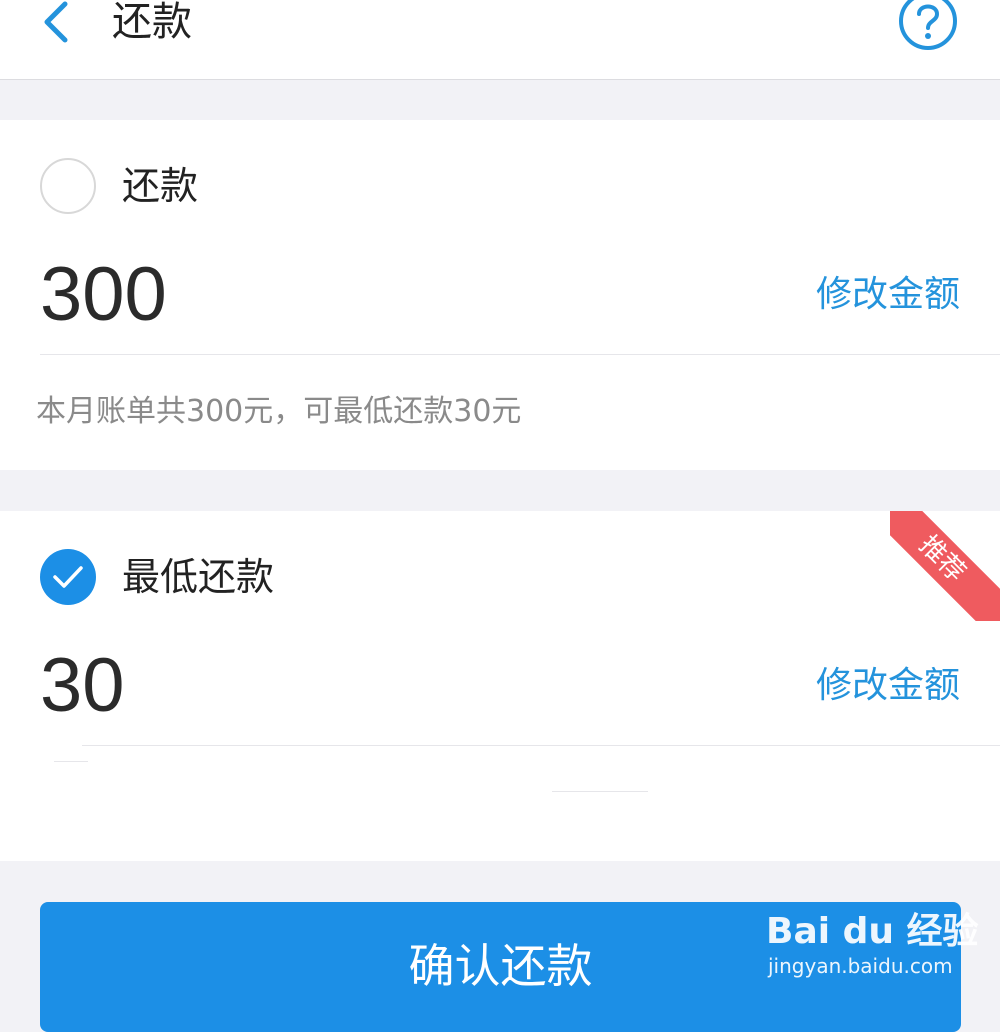 The height and width of the screenshot is (1032, 1000). I want to click on check-icon, so click(68, 577).